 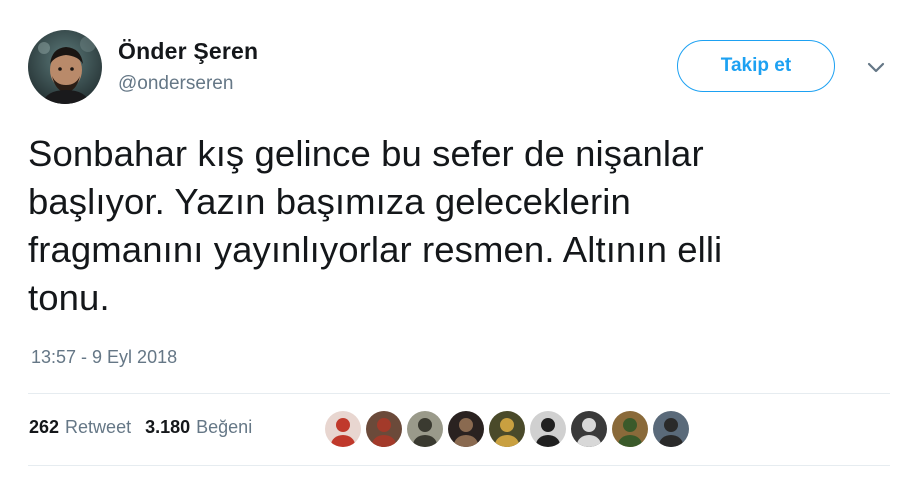 What do you see at coordinates (876, 68) in the screenshot?
I see `chevron-down-icon` at bounding box center [876, 68].